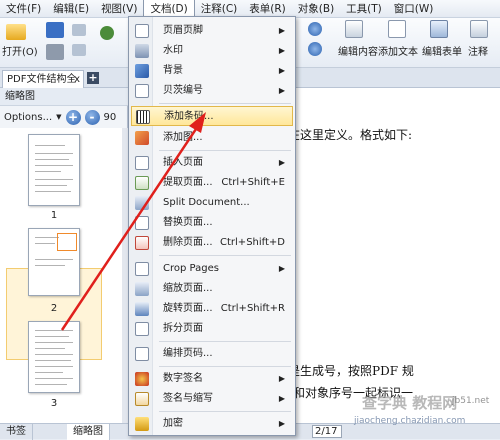 The image size is (500, 440). What do you see at coordinates (16, 32) in the screenshot?
I see `open-folder-icon` at bounding box center [16, 32].